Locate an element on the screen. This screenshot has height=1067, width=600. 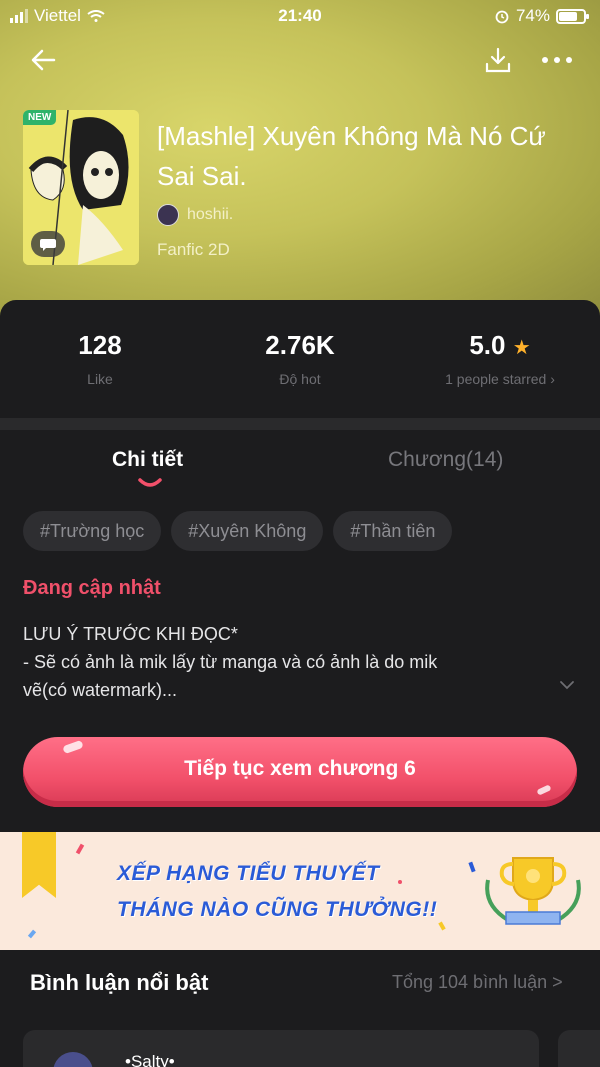
comment-card is located at coordinates (579, 1048).